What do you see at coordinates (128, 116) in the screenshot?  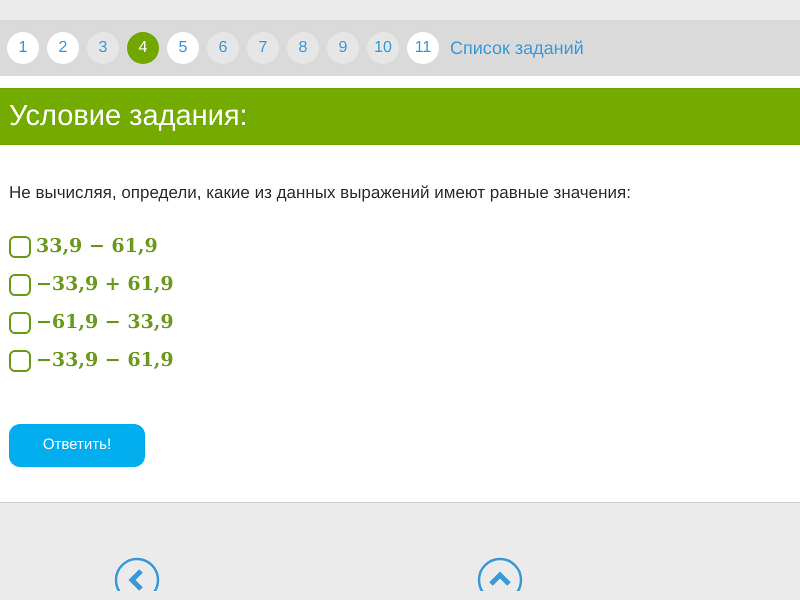 I see `header-title: Условие задания:` at bounding box center [128, 116].